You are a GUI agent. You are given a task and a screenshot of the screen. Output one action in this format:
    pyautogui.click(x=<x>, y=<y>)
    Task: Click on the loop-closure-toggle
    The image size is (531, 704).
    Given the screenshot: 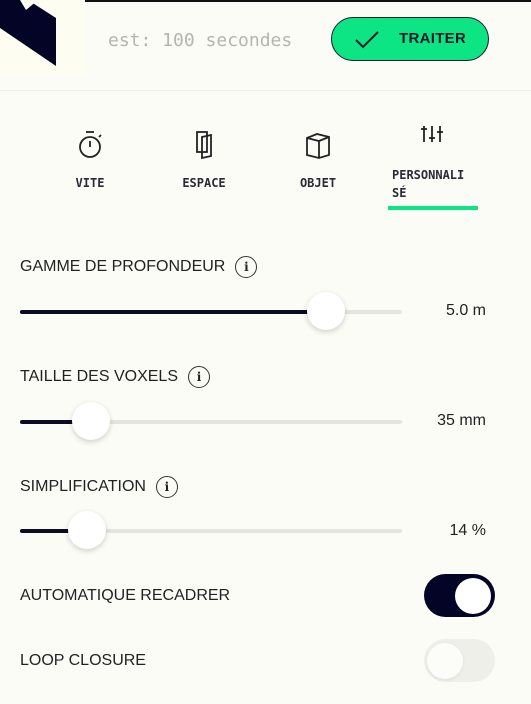 What is the action you would take?
    pyautogui.click(x=459, y=660)
    